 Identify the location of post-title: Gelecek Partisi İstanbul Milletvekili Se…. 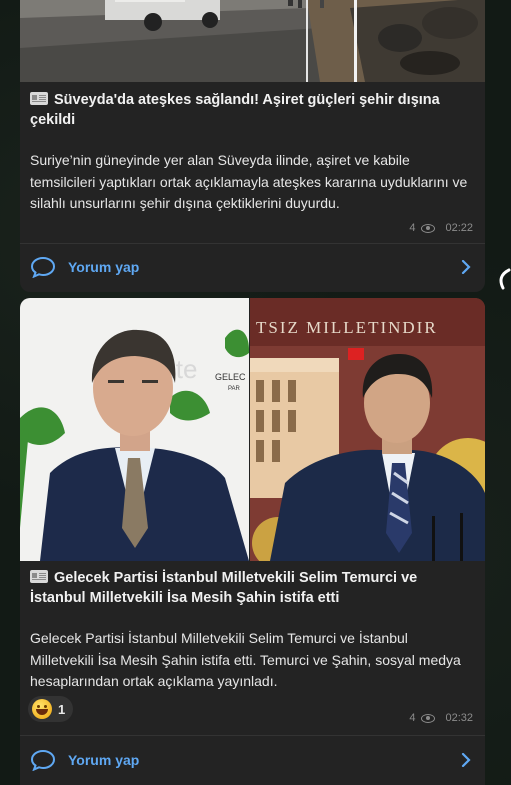
(252, 588).